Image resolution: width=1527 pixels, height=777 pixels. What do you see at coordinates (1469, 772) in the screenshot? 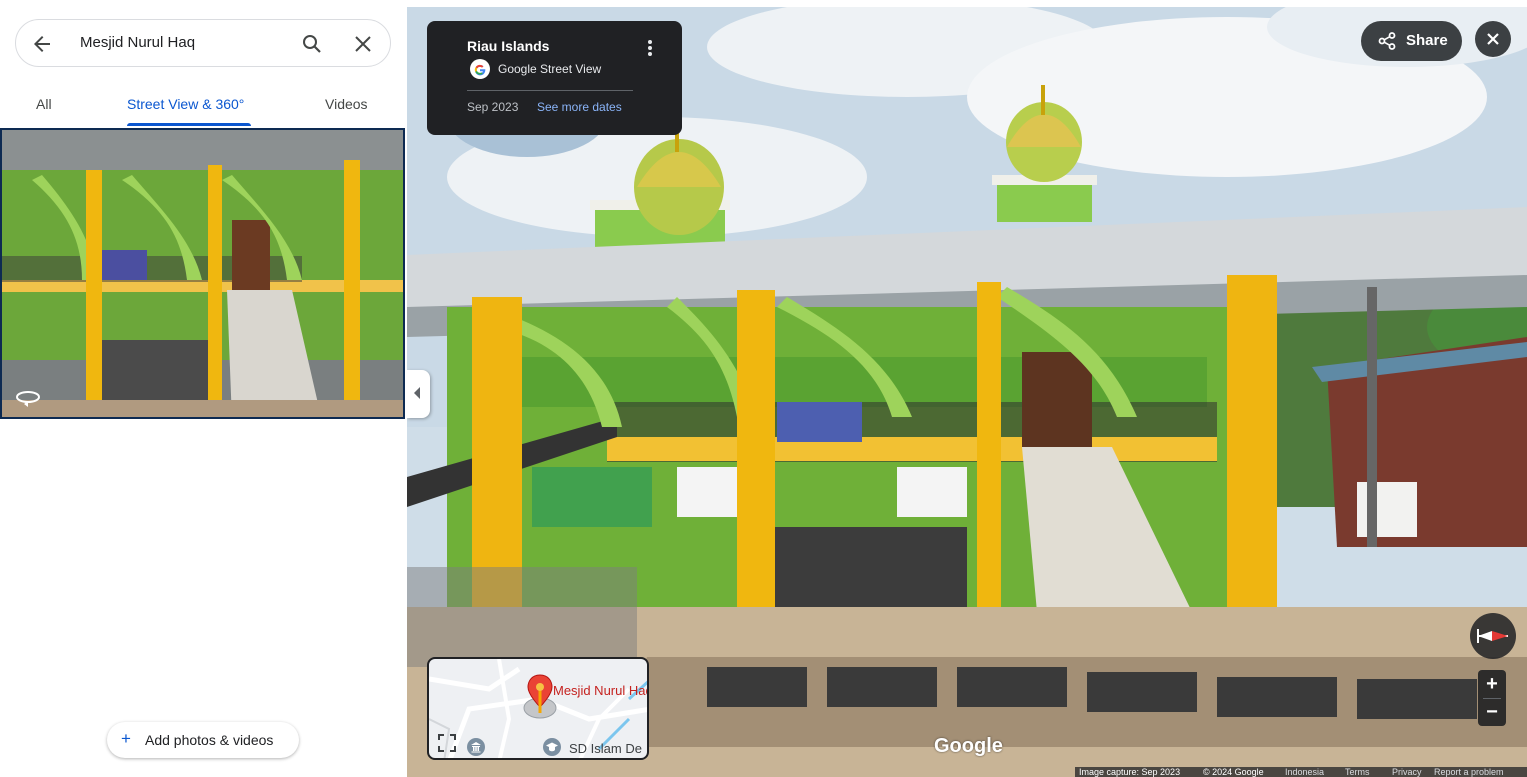
I see `footer-link-report: Report a problem` at bounding box center [1469, 772].